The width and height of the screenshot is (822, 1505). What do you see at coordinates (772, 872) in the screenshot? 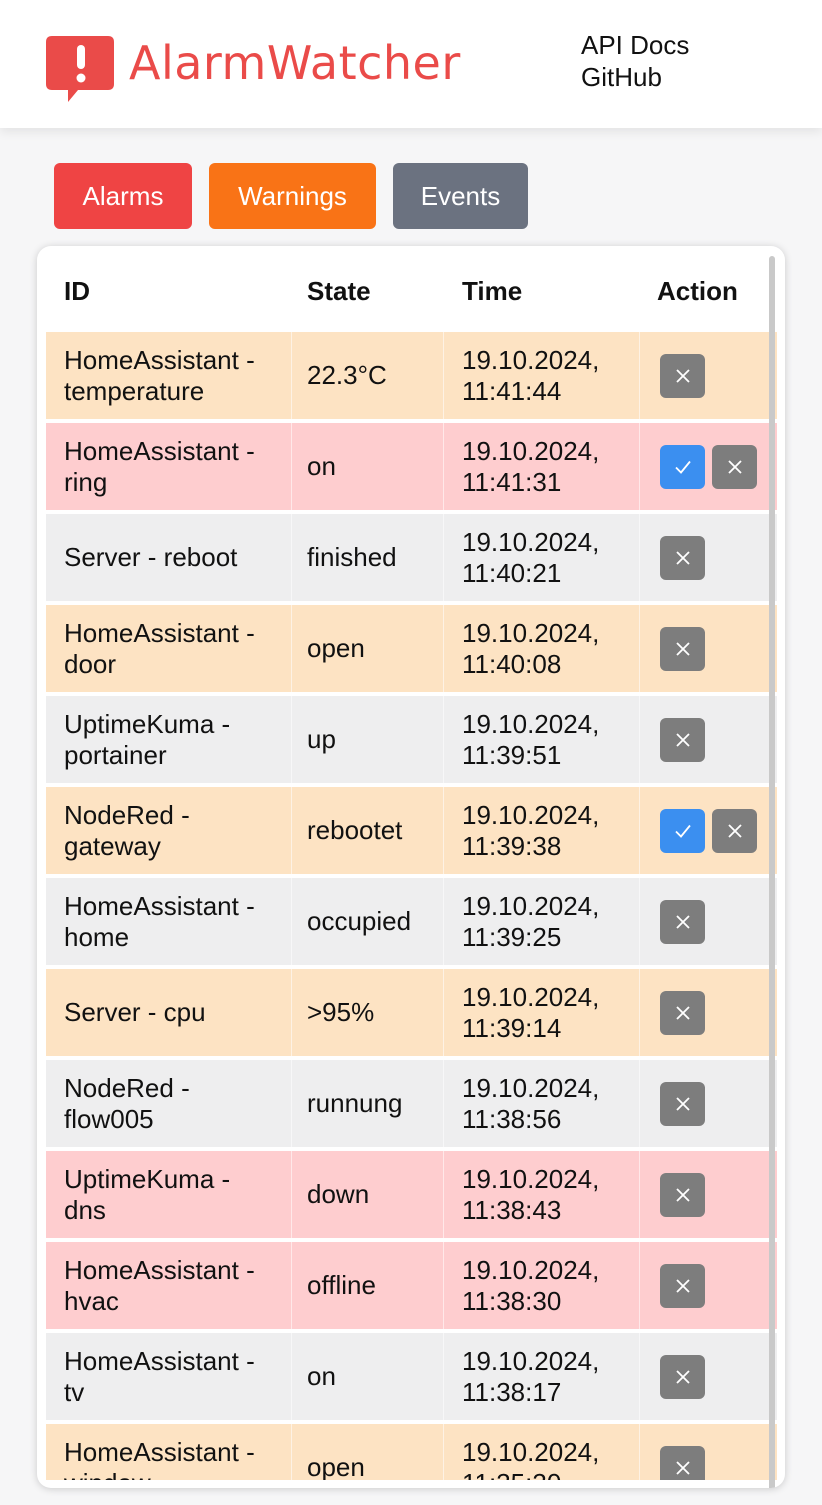
I see `table-scrollbar` at bounding box center [772, 872].